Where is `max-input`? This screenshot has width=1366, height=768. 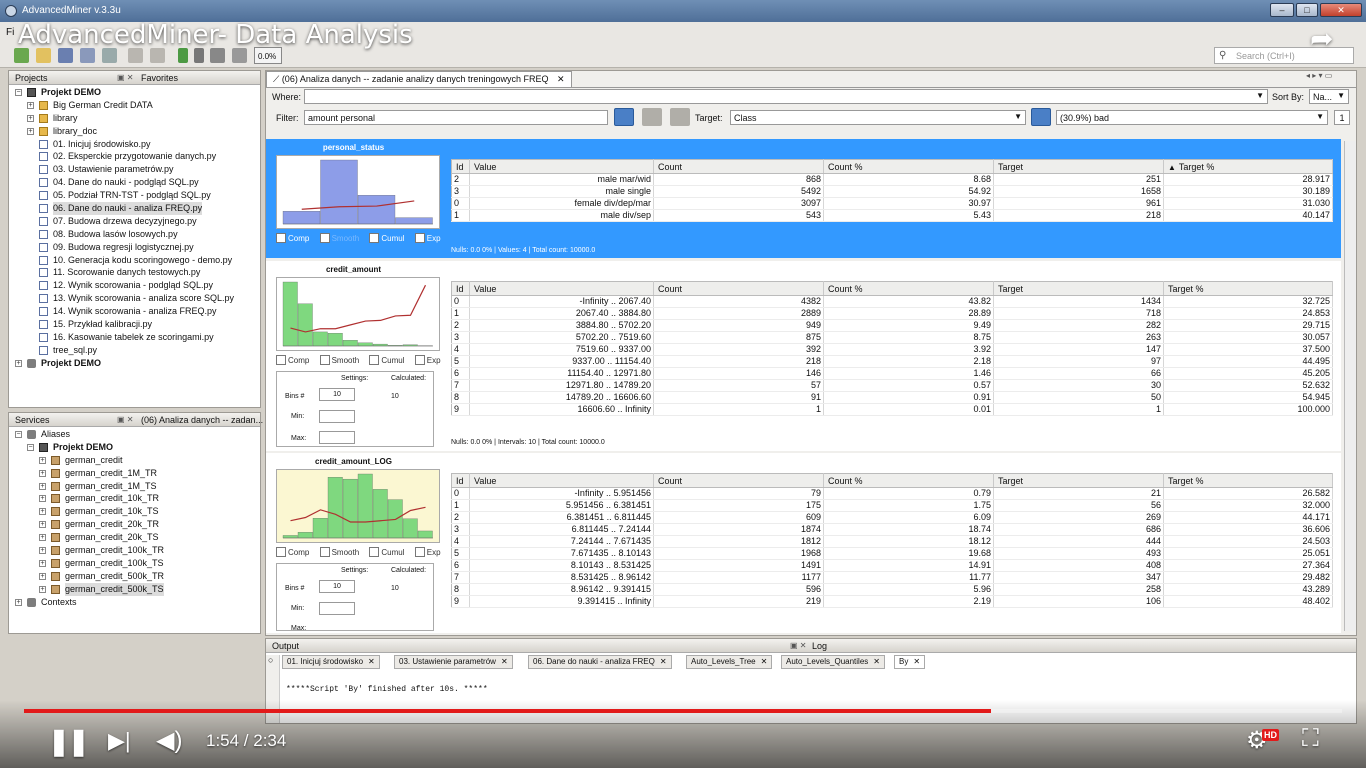 max-input is located at coordinates (337, 437).